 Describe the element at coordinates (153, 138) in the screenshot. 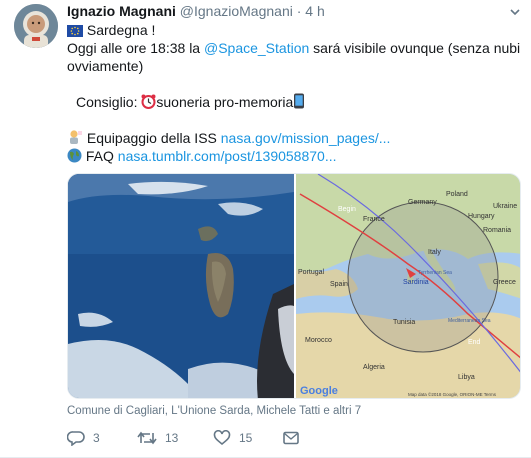

I see `line-5-text: Equipaggio della ISS` at that location.